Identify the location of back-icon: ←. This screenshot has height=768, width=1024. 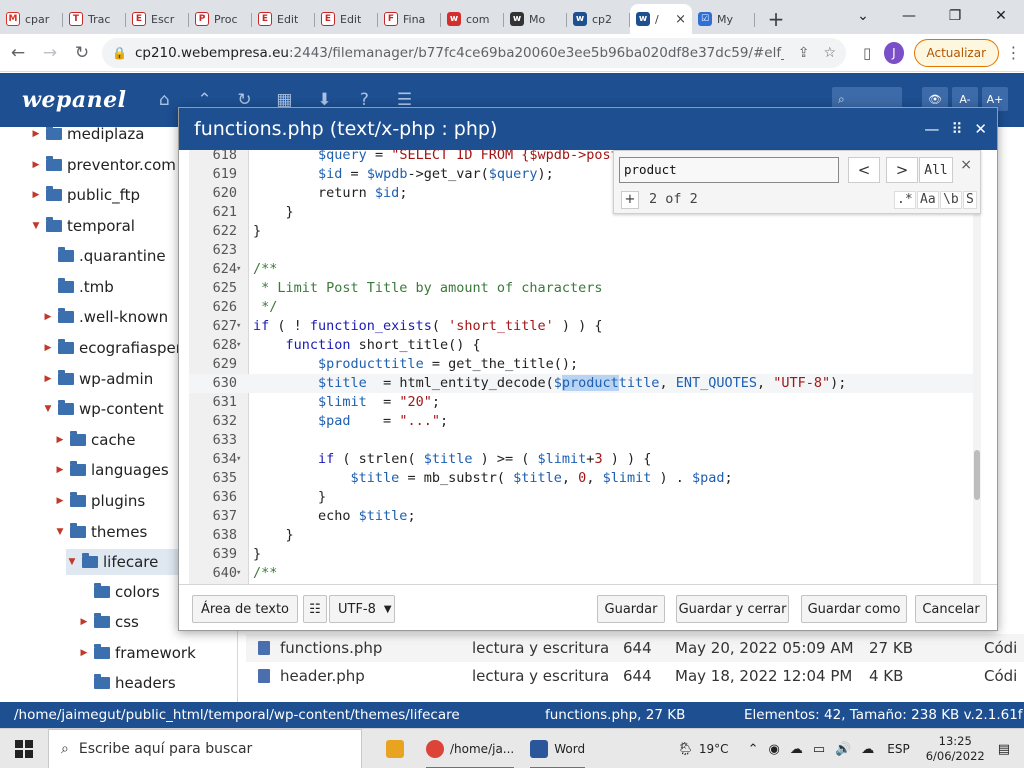
(18, 53).